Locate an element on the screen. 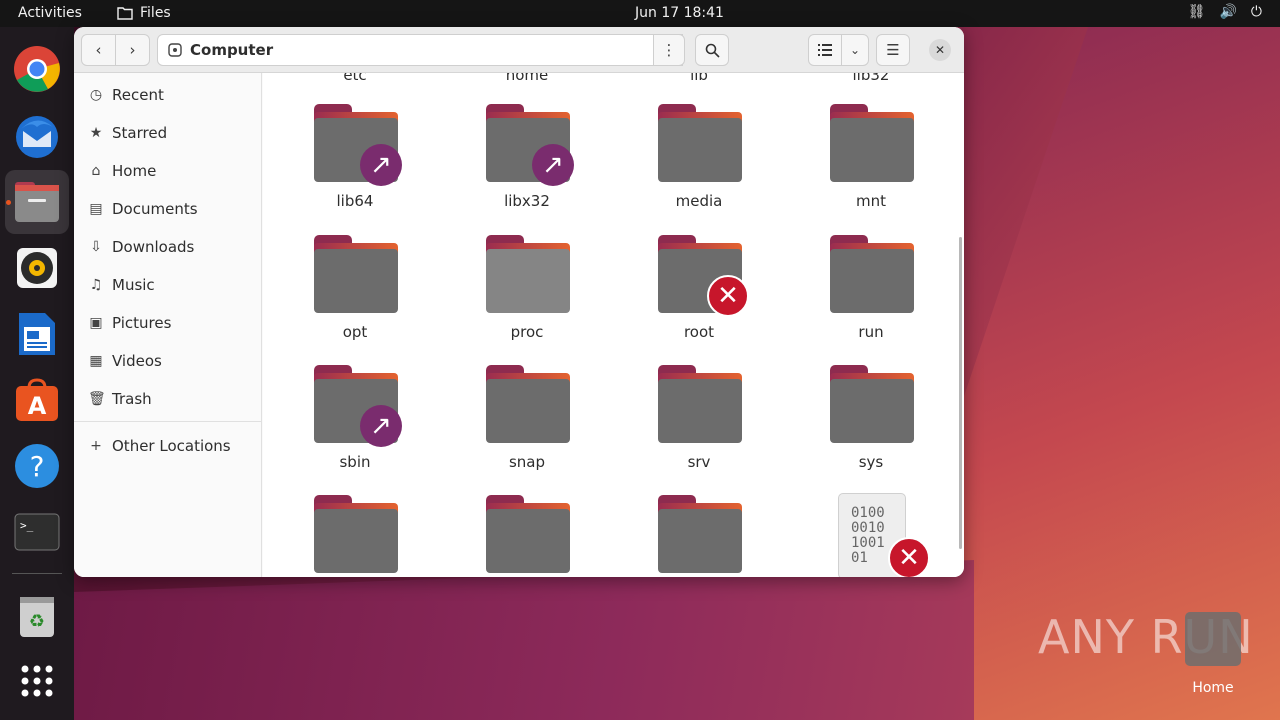 The height and width of the screenshot is (720, 1280). folder-item: run is located at coordinates (871, 295).